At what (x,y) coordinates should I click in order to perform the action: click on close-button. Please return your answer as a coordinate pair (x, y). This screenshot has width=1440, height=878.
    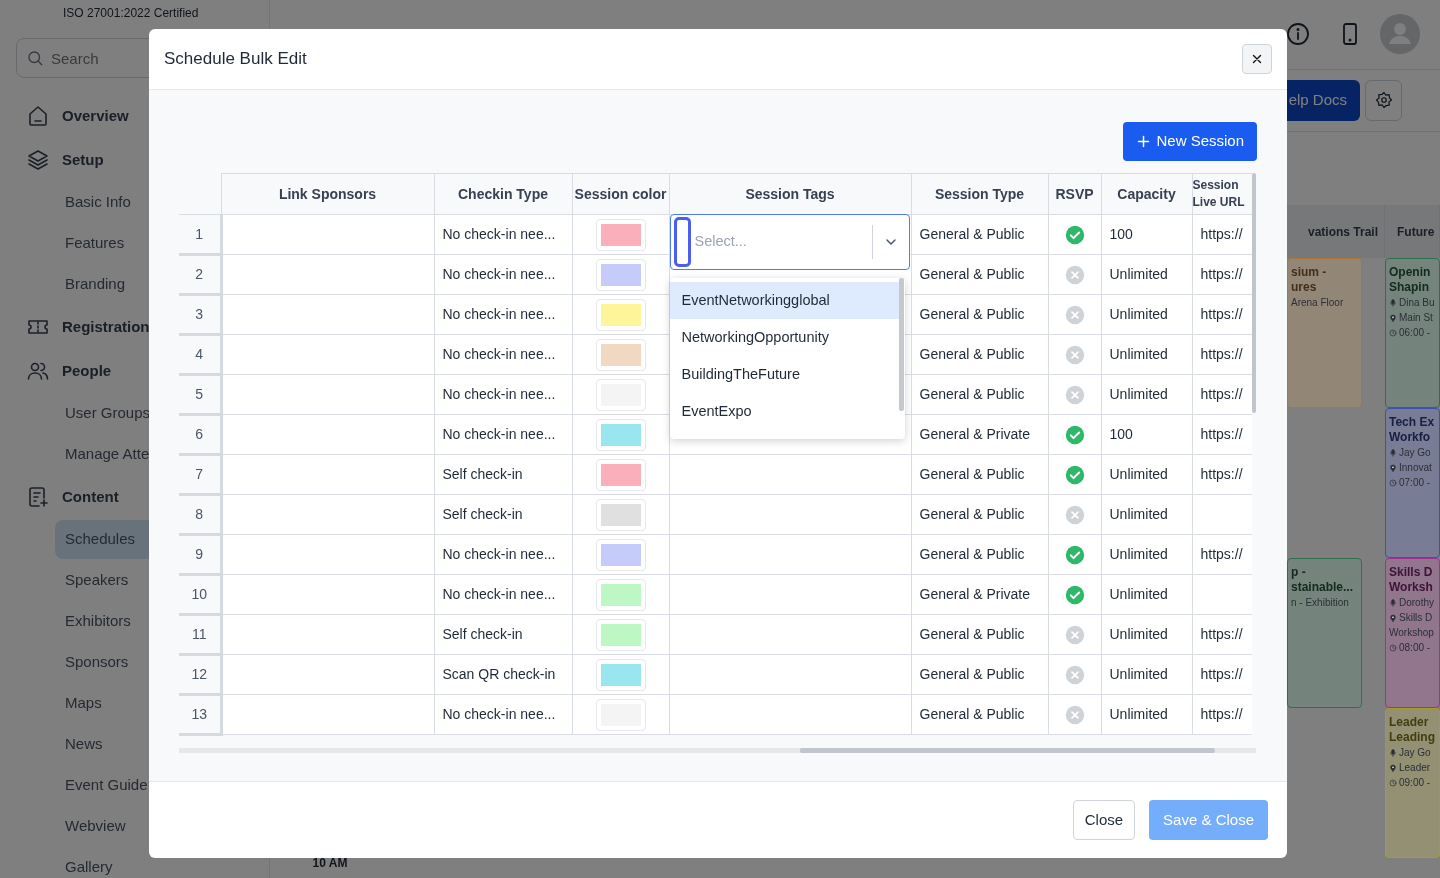
    Looking at the image, I should click on (1257, 59).